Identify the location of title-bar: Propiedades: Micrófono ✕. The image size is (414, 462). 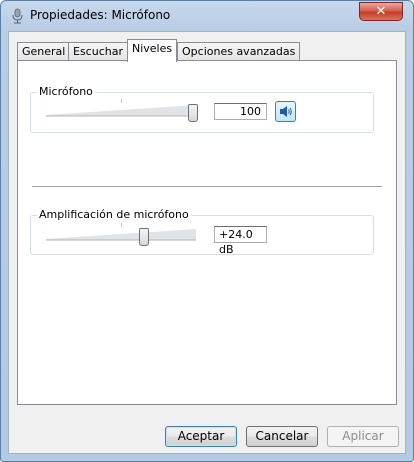
(207, 16).